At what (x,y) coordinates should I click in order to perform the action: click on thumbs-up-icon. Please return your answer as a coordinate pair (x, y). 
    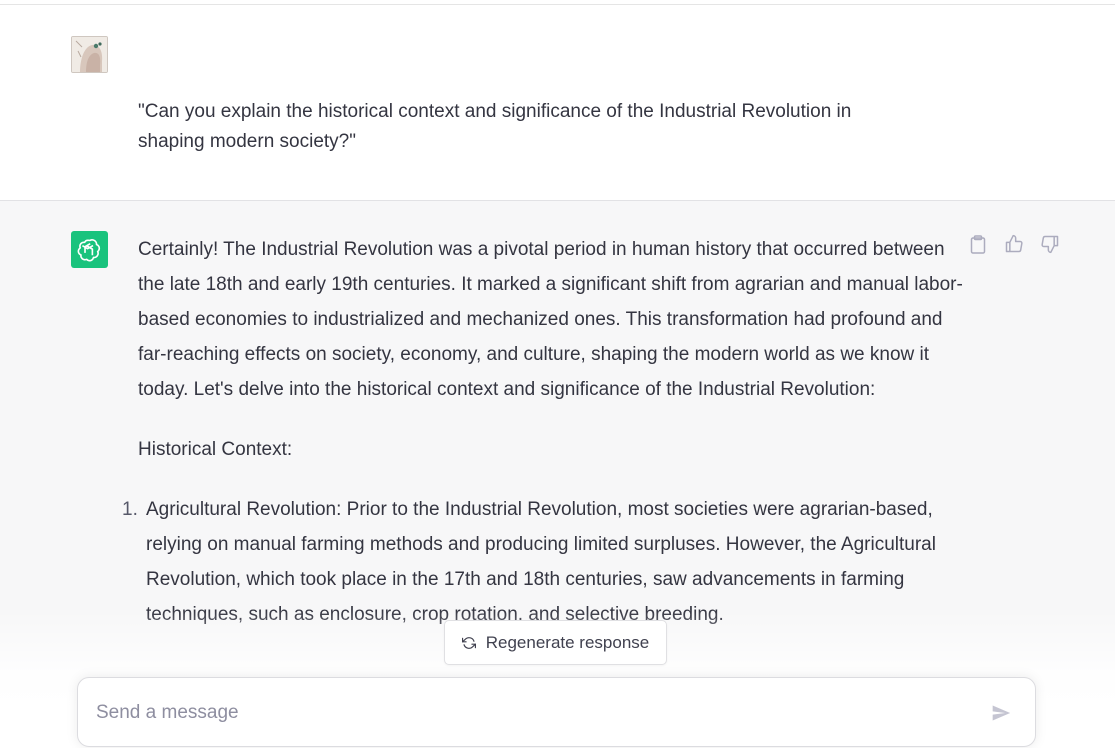
    Looking at the image, I should click on (1014, 244).